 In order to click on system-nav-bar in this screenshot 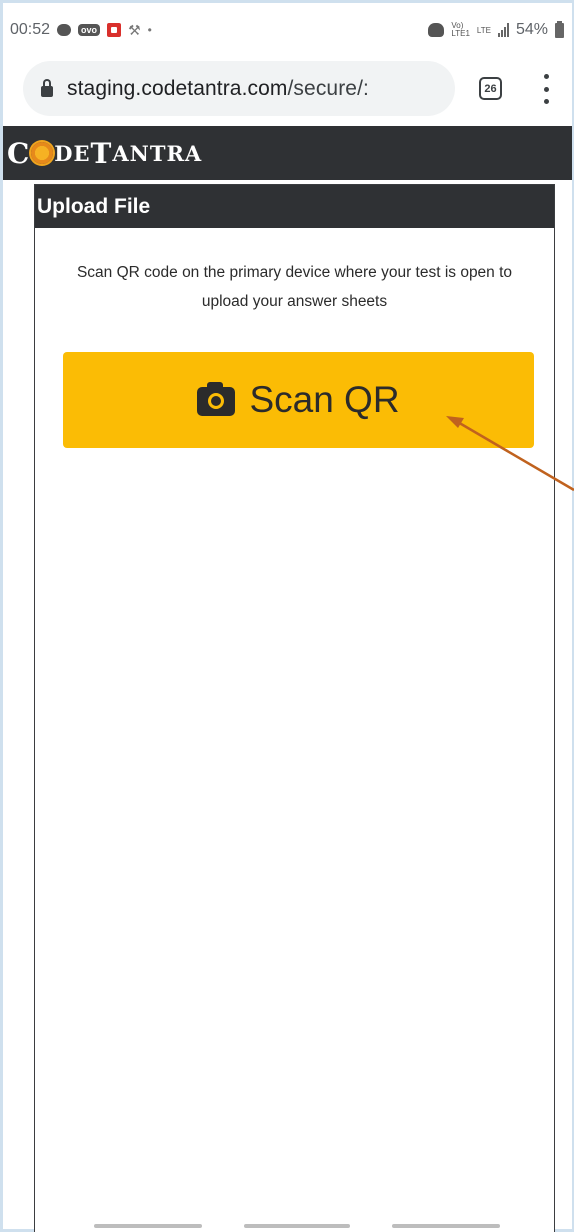, I will do `click(287, 1225)`.